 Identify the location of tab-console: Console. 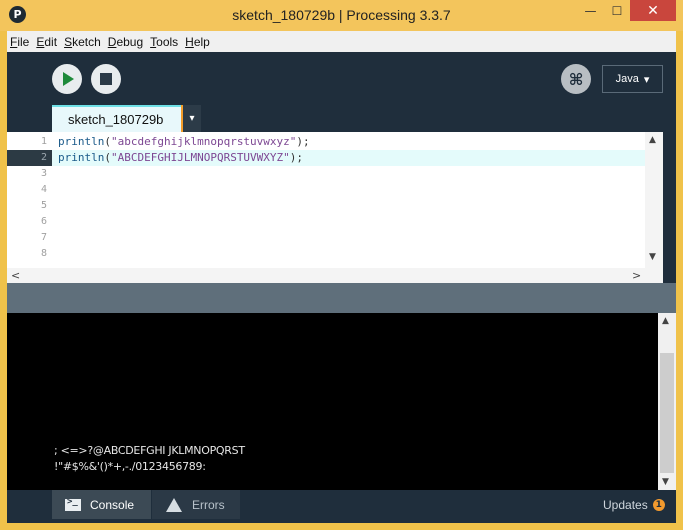
(101, 504).